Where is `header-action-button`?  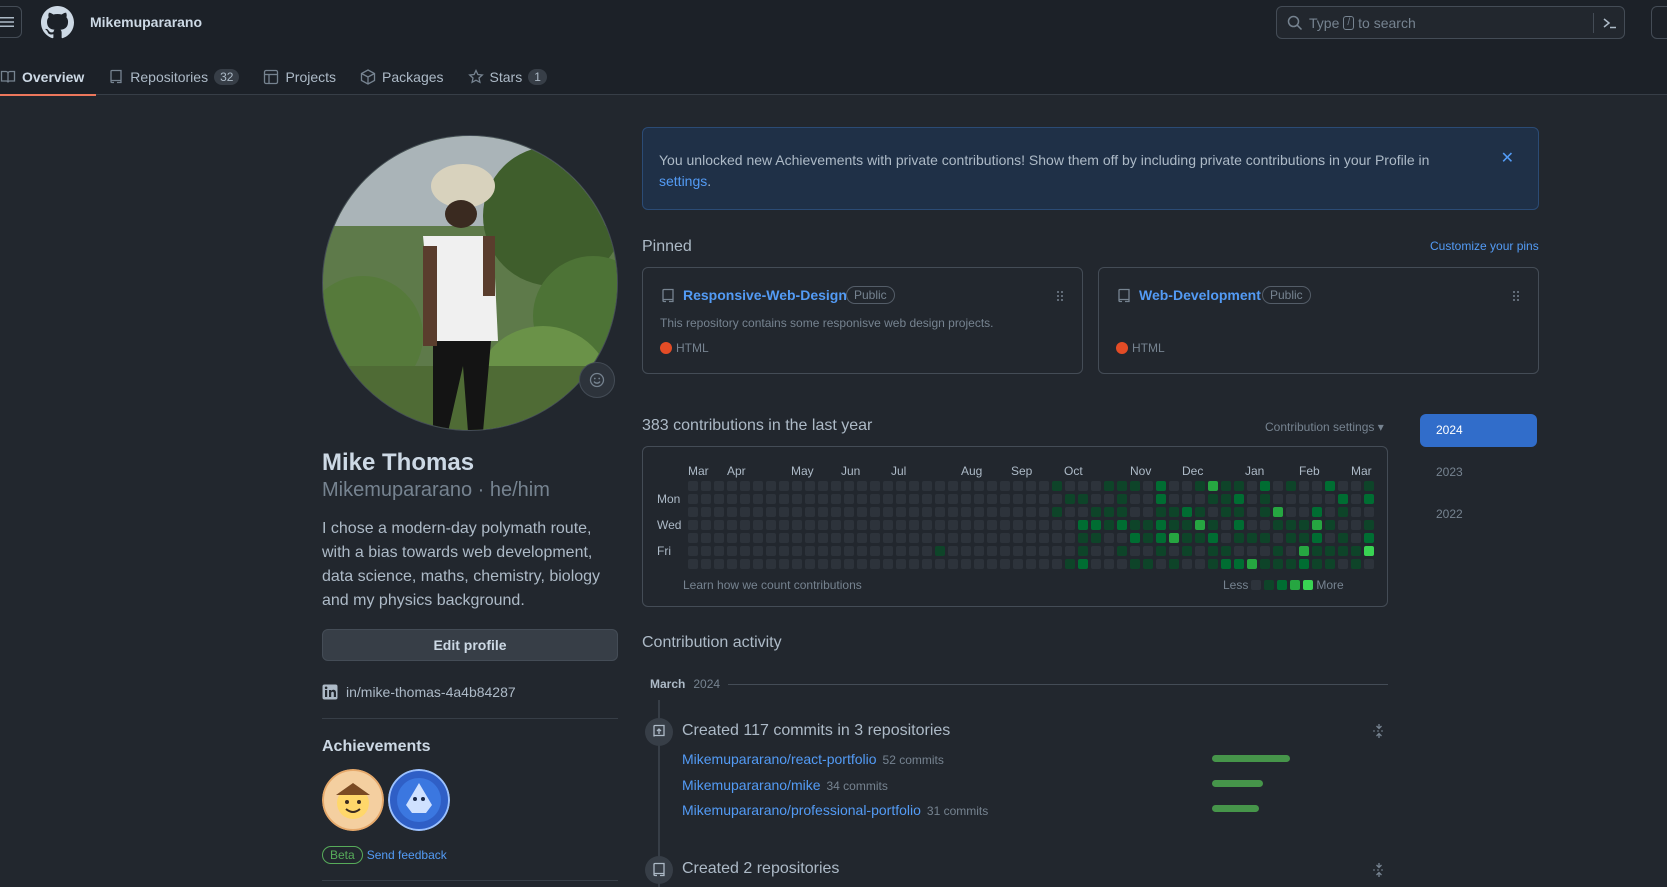 header-action-button is located at coordinates (1659, 22).